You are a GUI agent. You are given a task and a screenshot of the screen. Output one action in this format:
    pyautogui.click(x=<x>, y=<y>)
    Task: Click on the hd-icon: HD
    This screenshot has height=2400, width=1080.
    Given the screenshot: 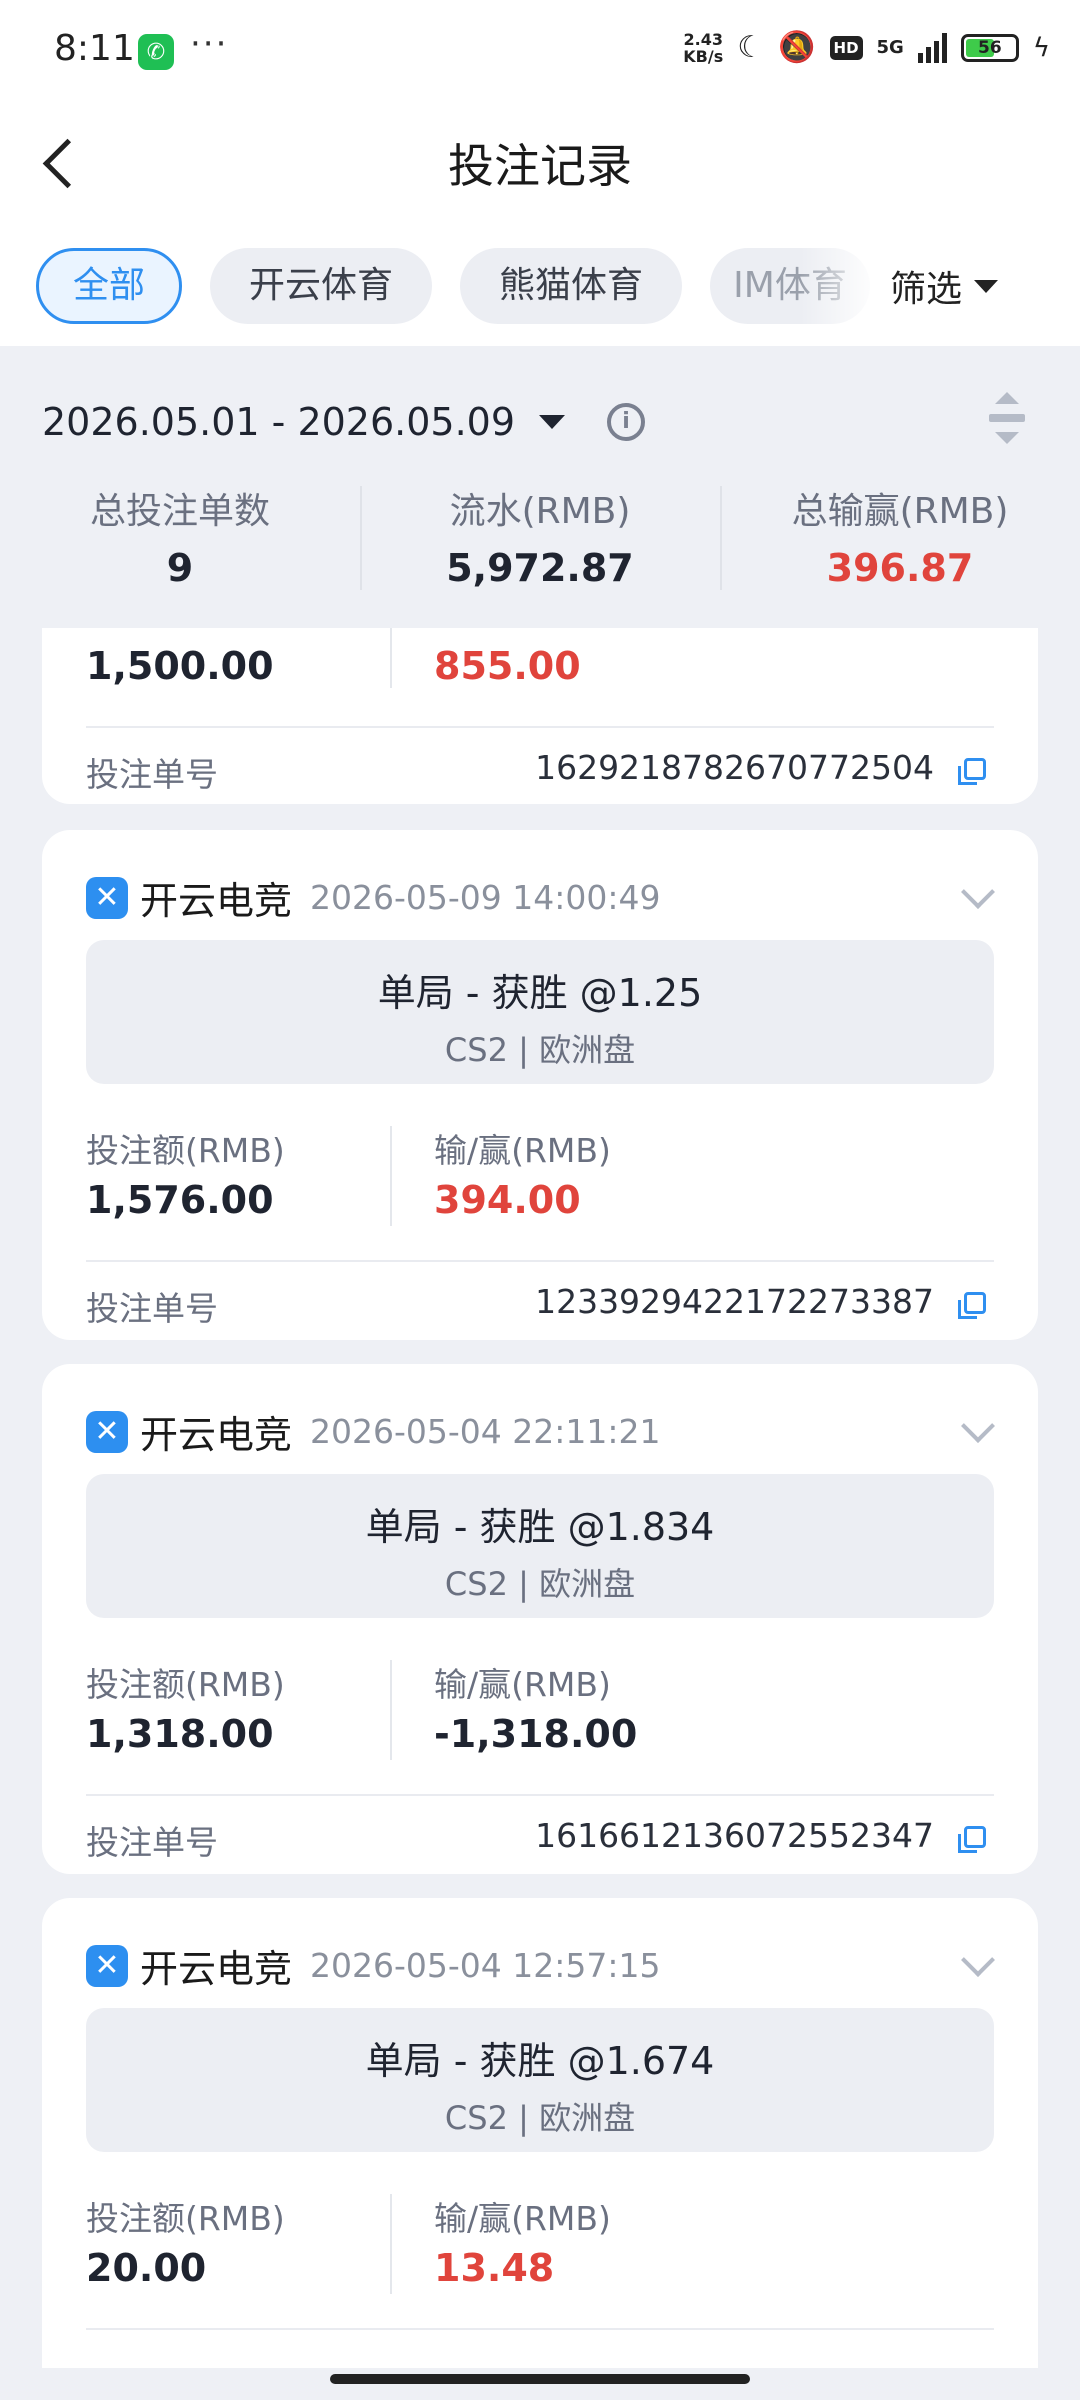 What is the action you would take?
    pyautogui.click(x=846, y=47)
    